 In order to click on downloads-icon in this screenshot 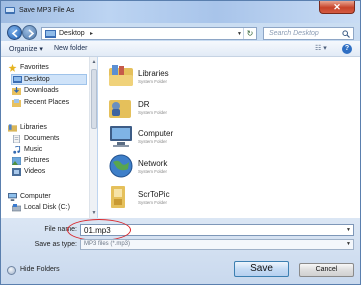, I will do `click(16, 91)`.